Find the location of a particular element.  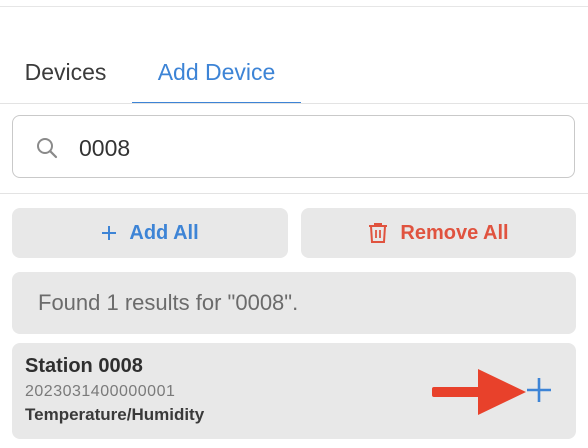

remove-all-label: Remove All is located at coordinates (454, 232).